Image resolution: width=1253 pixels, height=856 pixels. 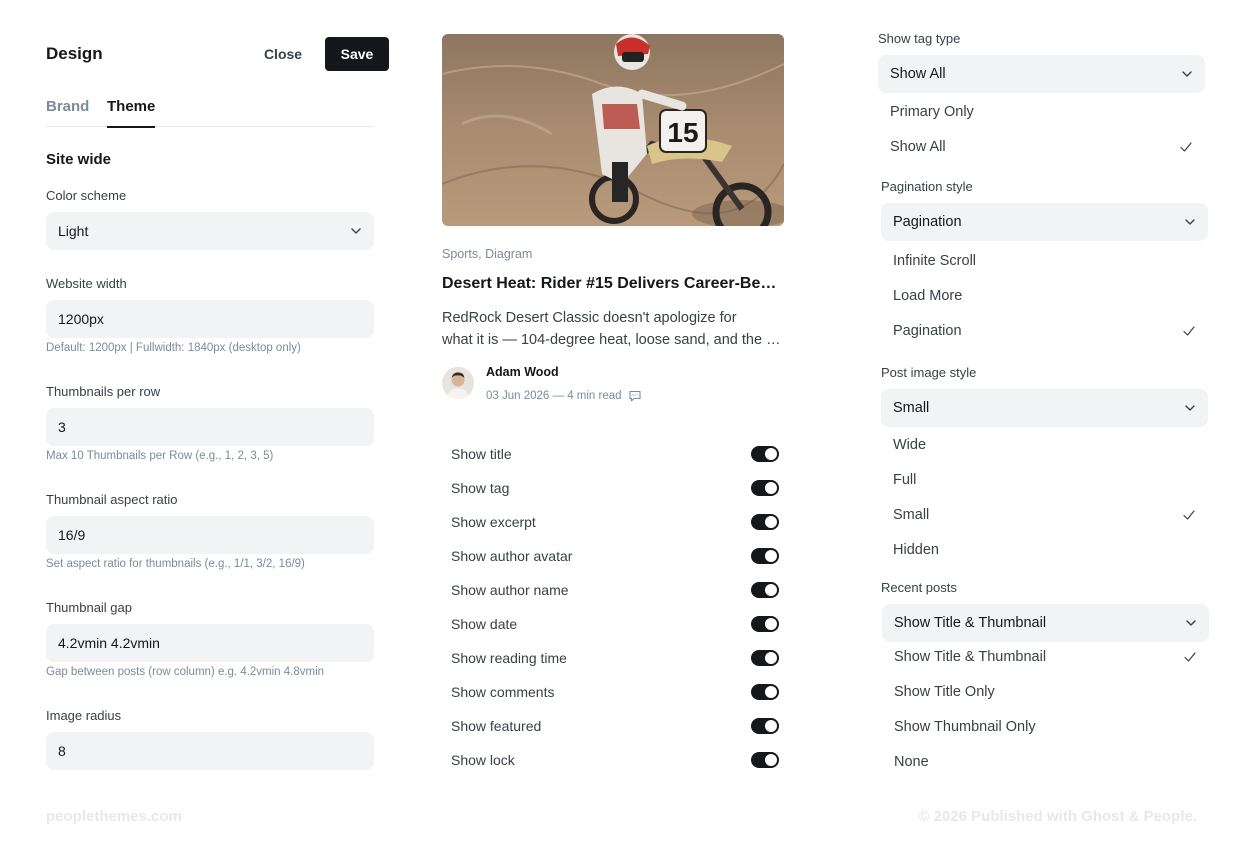 What do you see at coordinates (79, 159) in the screenshot?
I see `section-title: Site wide` at bounding box center [79, 159].